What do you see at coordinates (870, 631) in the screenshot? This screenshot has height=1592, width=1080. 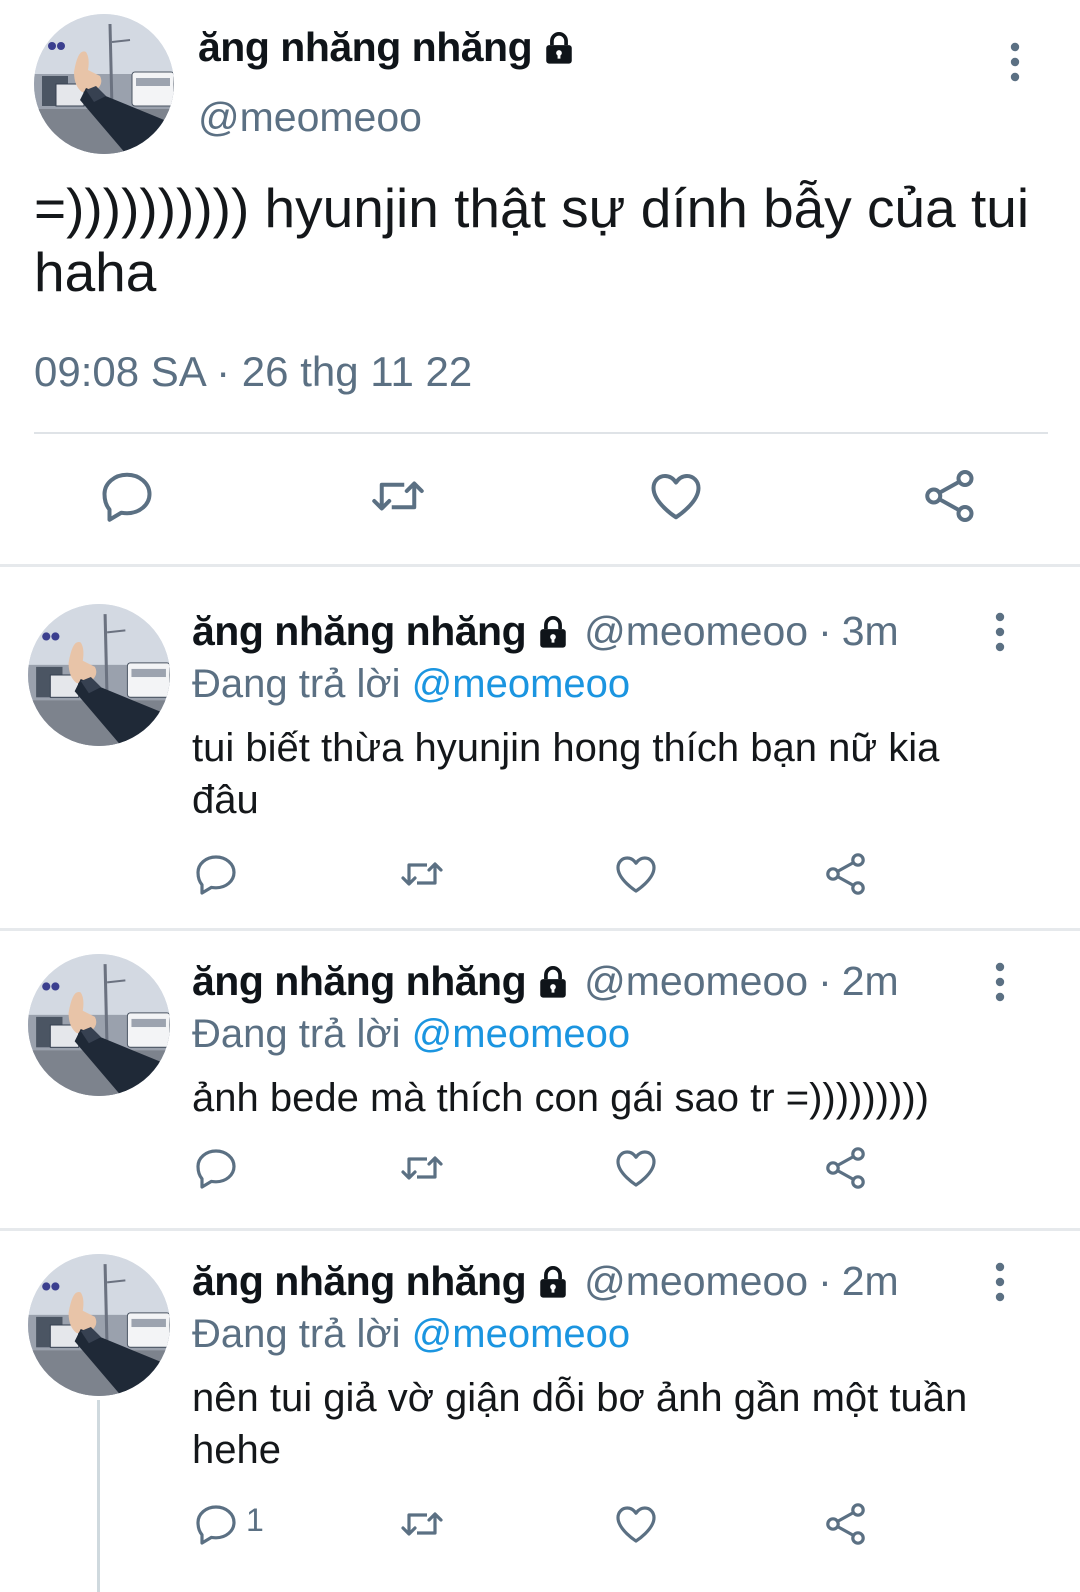 I see `reply-time: 3m` at bounding box center [870, 631].